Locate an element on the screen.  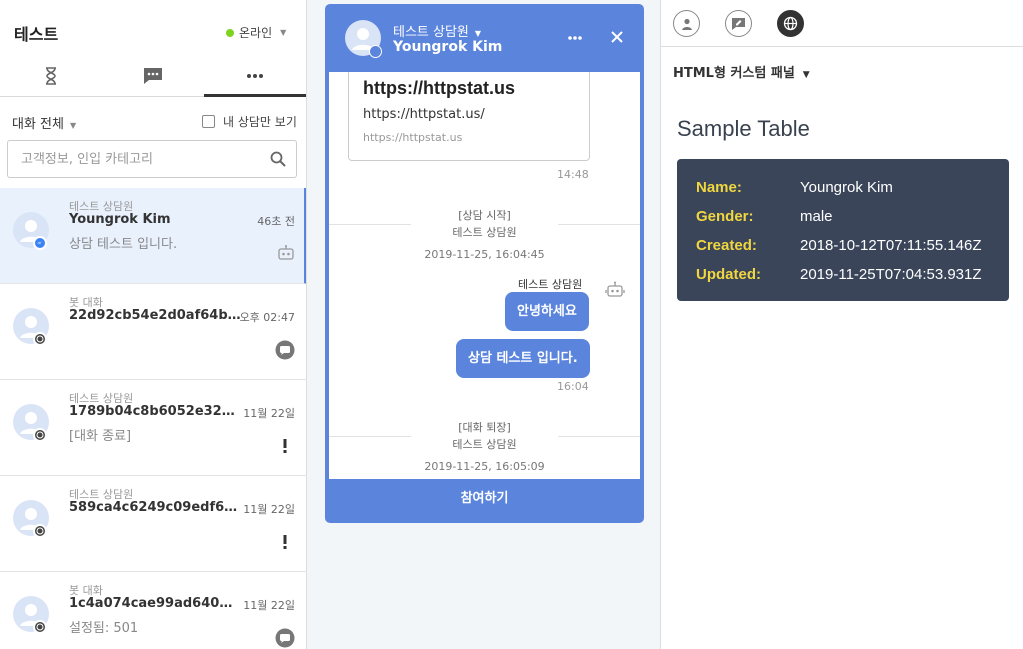
custom-panel-tab is located at coordinates (790, 23).